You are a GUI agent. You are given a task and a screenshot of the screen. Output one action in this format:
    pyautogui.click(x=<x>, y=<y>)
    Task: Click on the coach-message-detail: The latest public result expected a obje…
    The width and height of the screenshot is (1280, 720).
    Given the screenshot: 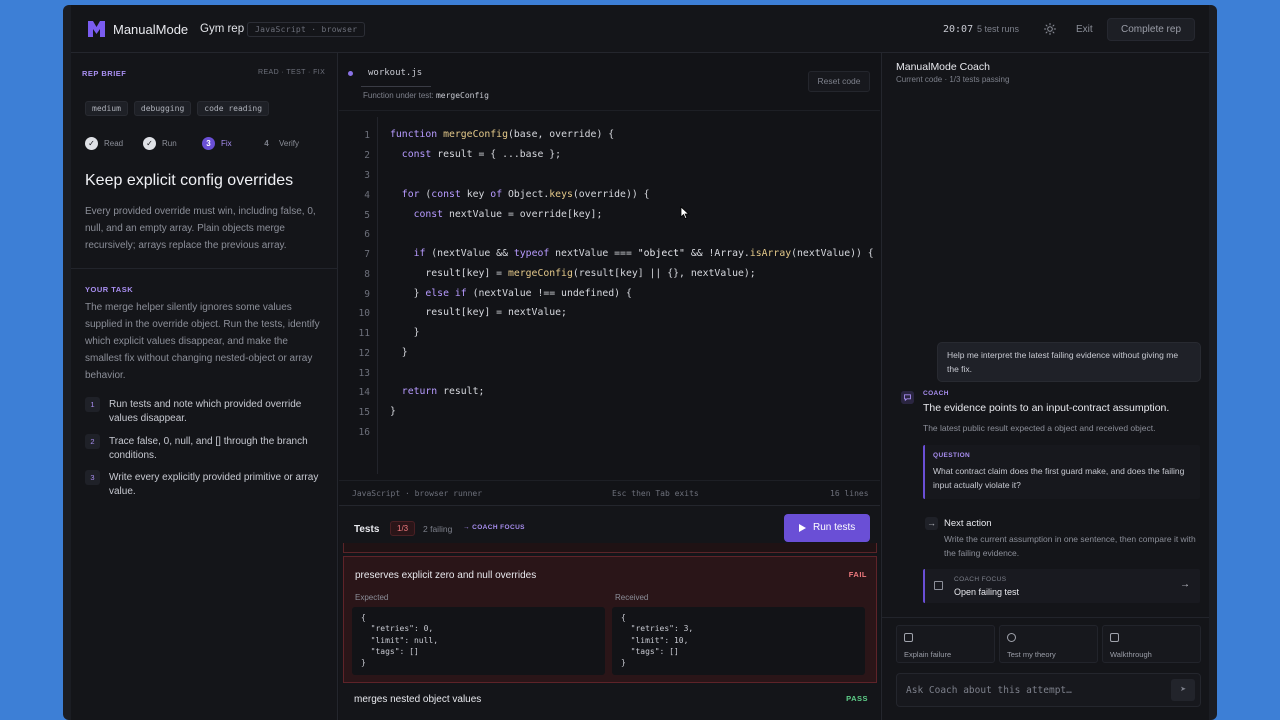 What is the action you would take?
    pyautogui.click(x=1039, y=428)
    